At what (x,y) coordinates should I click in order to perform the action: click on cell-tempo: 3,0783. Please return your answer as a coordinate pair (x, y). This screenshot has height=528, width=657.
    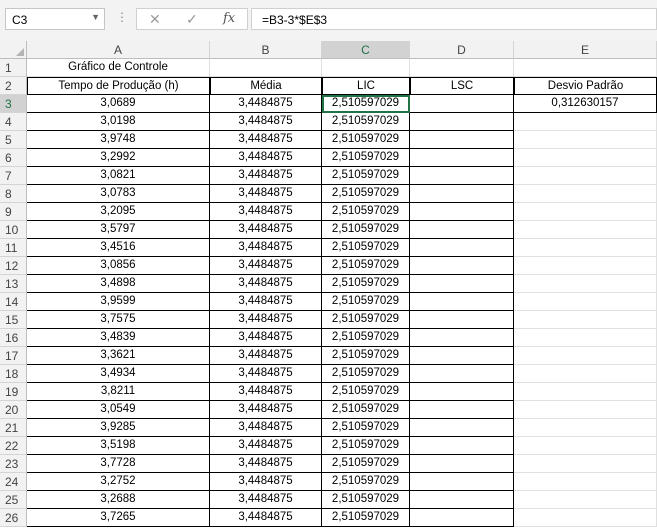
    Looking at the image, I should click on (118, 194).